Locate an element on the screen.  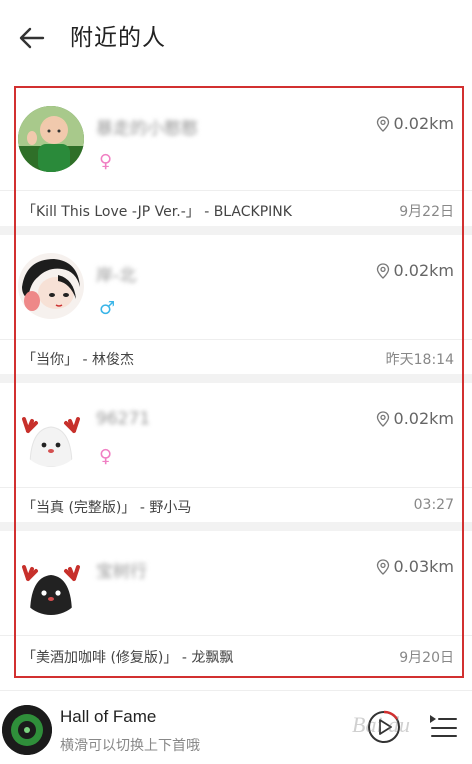
song-date: 9月22日 is located at coordinates (426, 212).